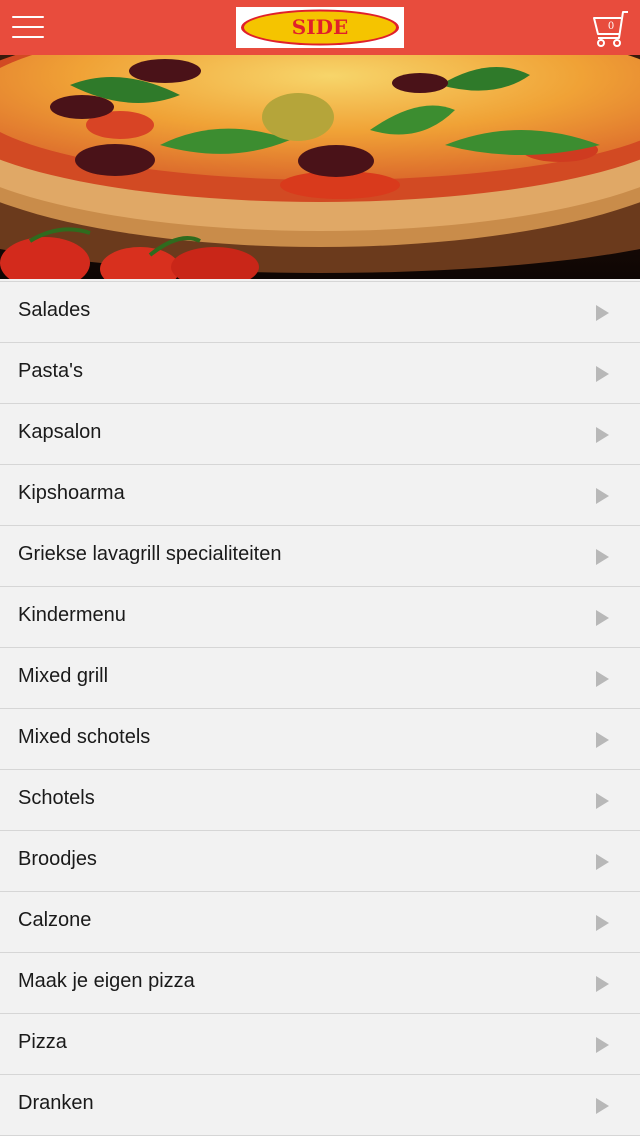 This screenshot has height=1136, width=640. I want to click on menu-item-broodjes: Broodjes, so click(320, 861).